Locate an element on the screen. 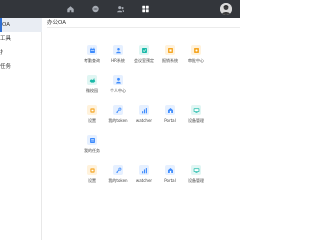 This screenshot has width=320, height=240. calendar-icon is located at coordinates (92, 50).